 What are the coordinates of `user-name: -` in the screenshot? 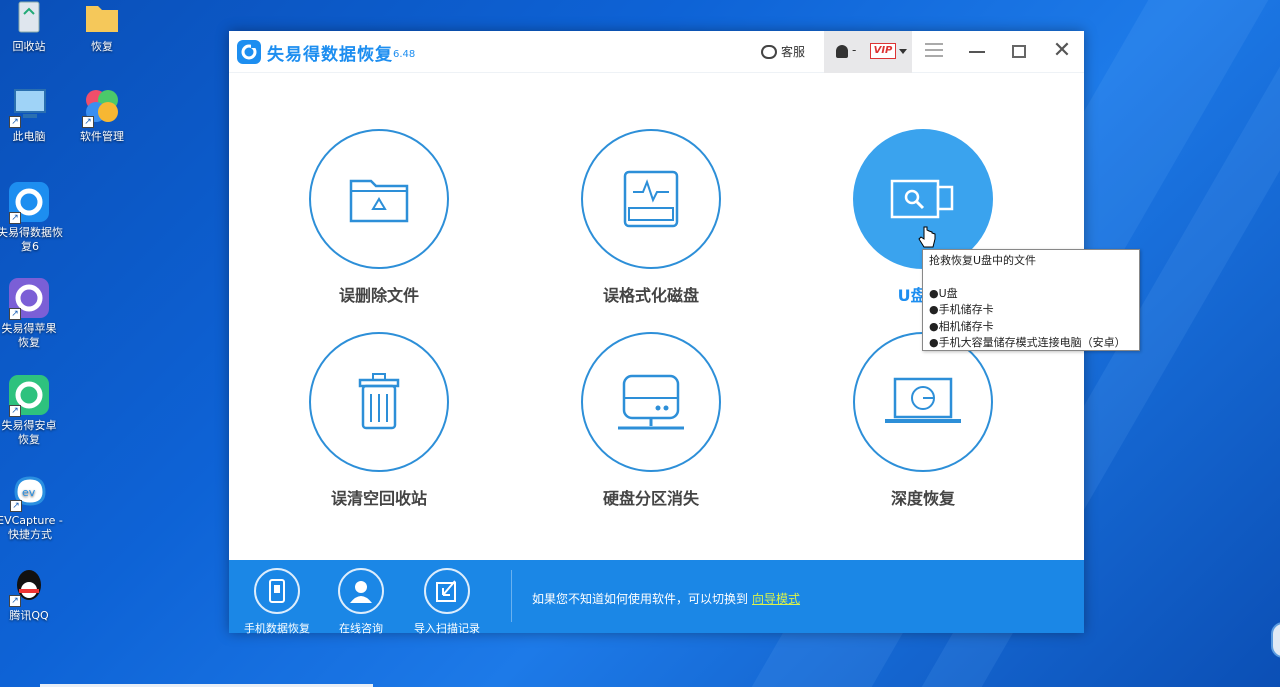 It's located at (854, 50).